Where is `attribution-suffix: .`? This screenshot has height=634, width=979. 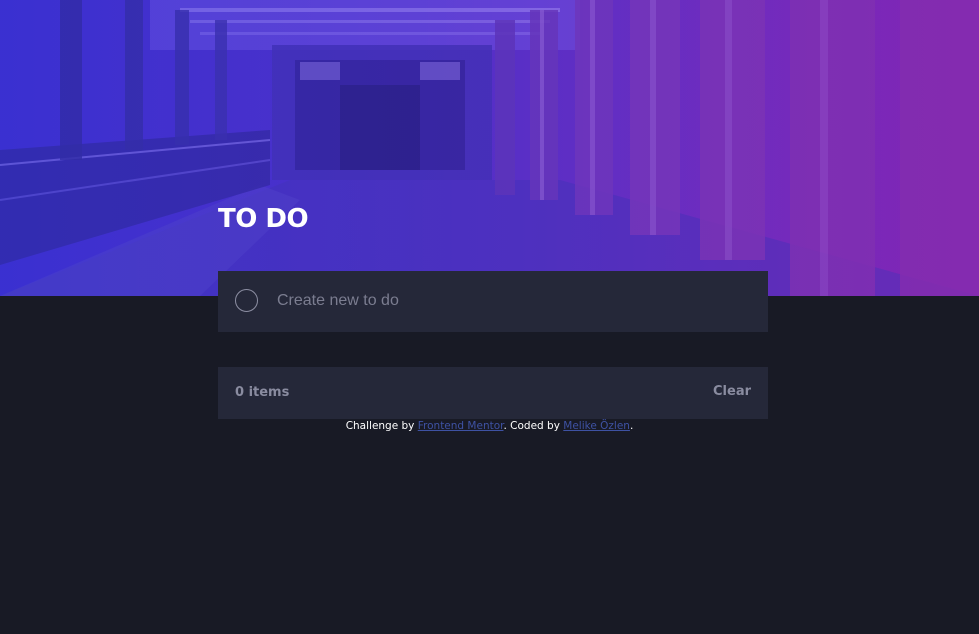
attribution-suffix: . is located at coordinates (631, 426).